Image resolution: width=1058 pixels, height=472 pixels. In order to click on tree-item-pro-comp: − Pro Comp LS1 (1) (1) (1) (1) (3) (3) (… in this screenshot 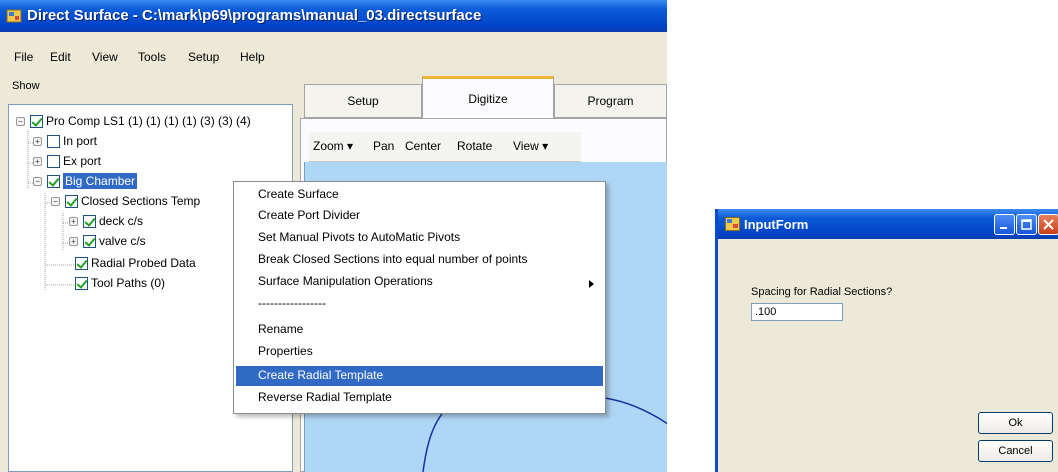, I will do `click(133, 121)`.